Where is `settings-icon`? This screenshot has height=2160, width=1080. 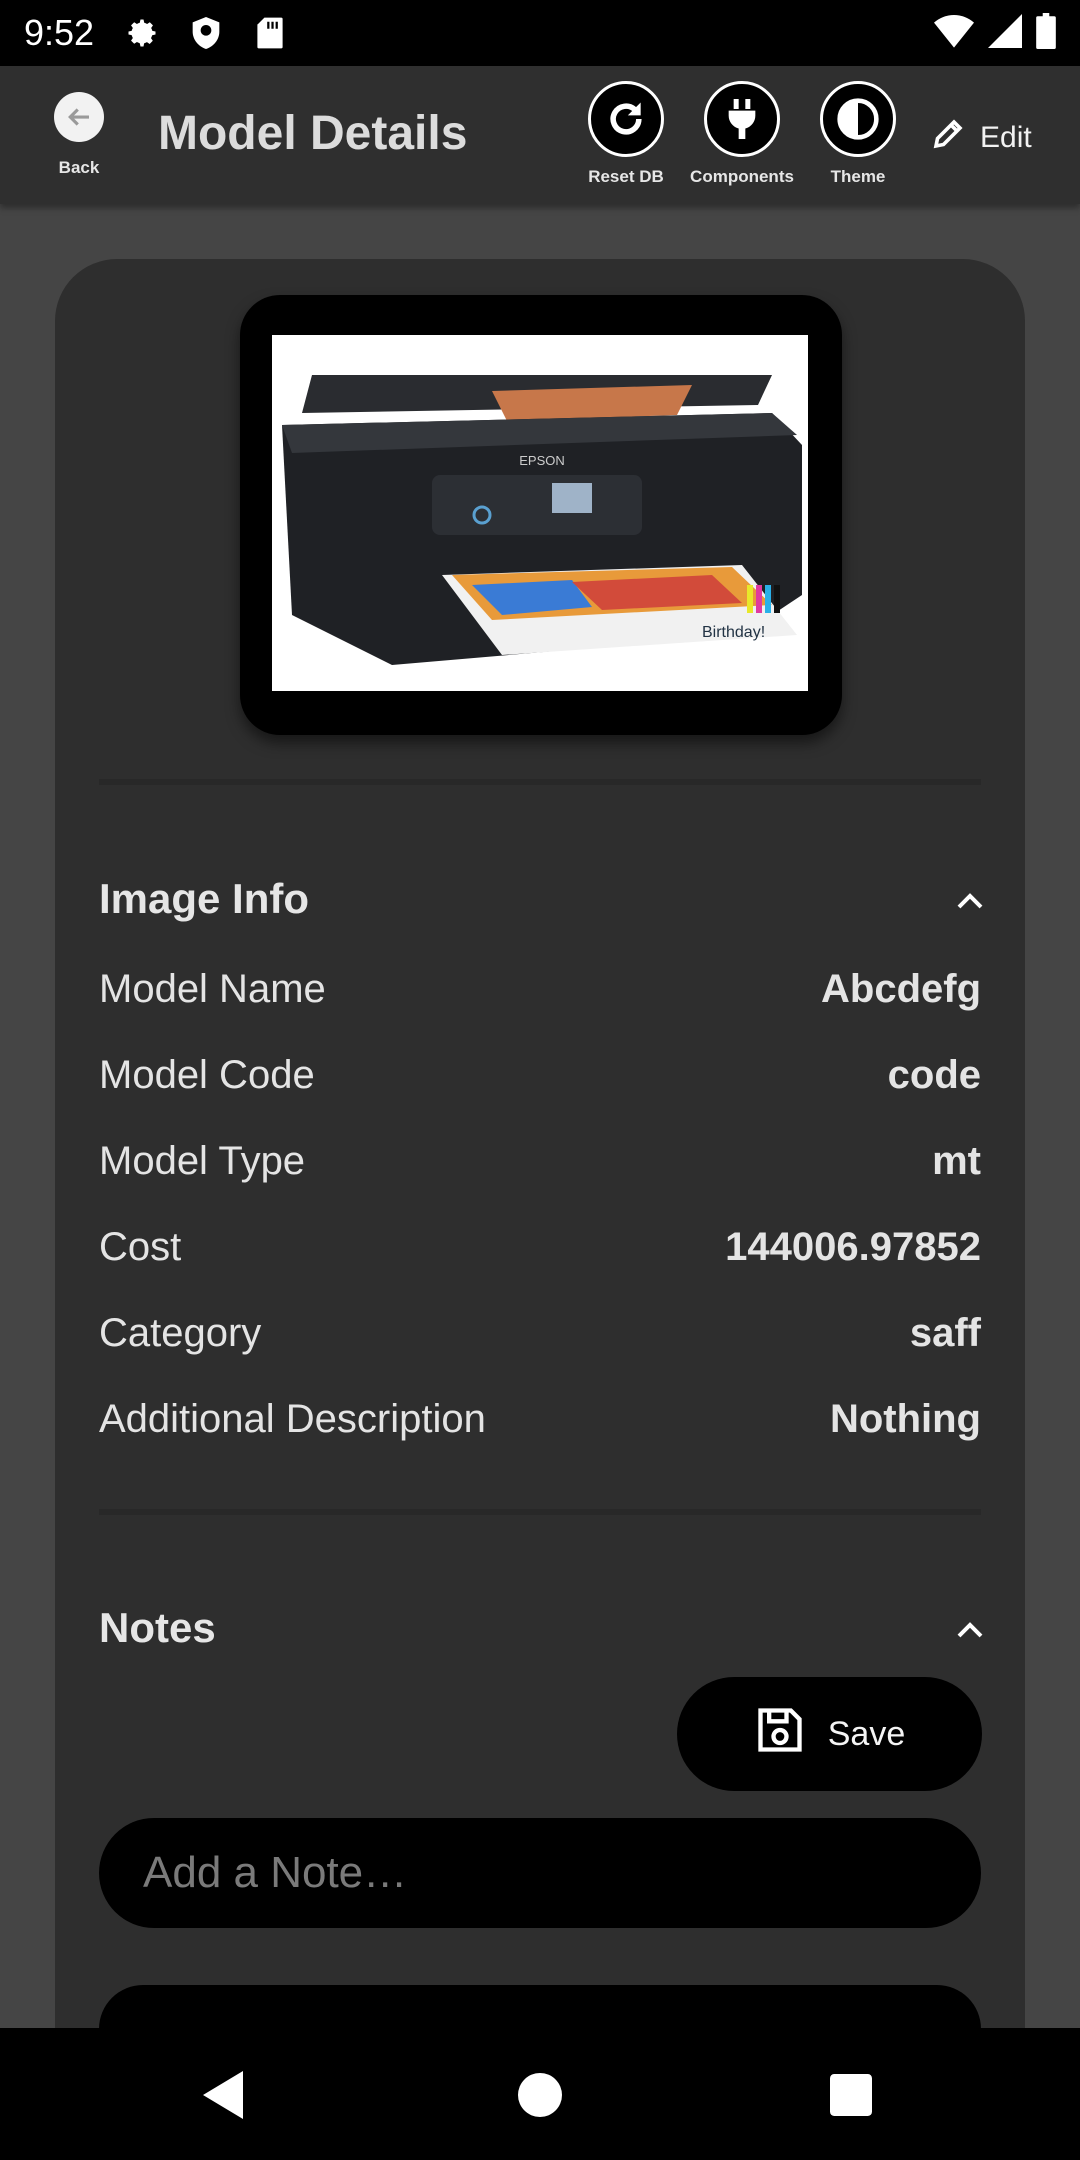 settings-icon is located at coordinates (142, 33).